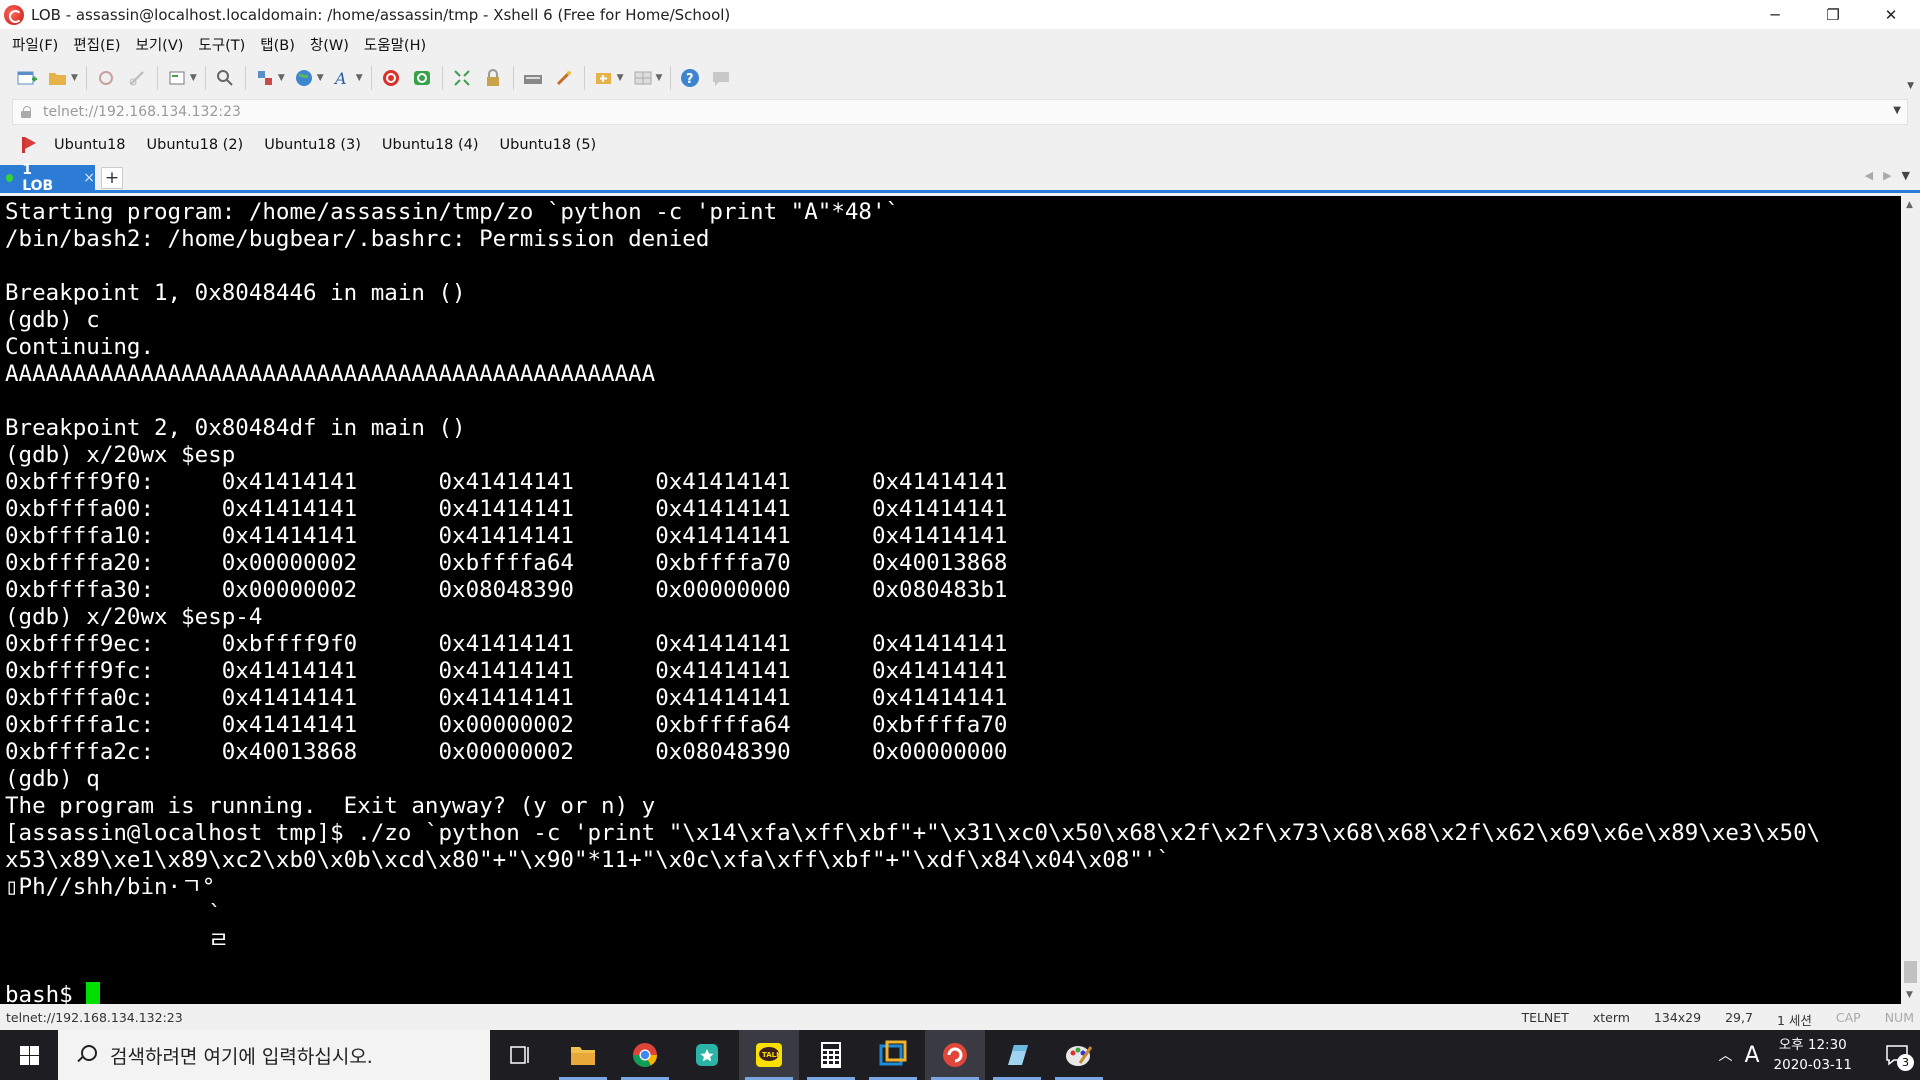 The image size is (1920, 1080). What do you see at coordinates (422, 78) in the screenshot?
I see `xmanager-icon` at bounding box center [422, 78].